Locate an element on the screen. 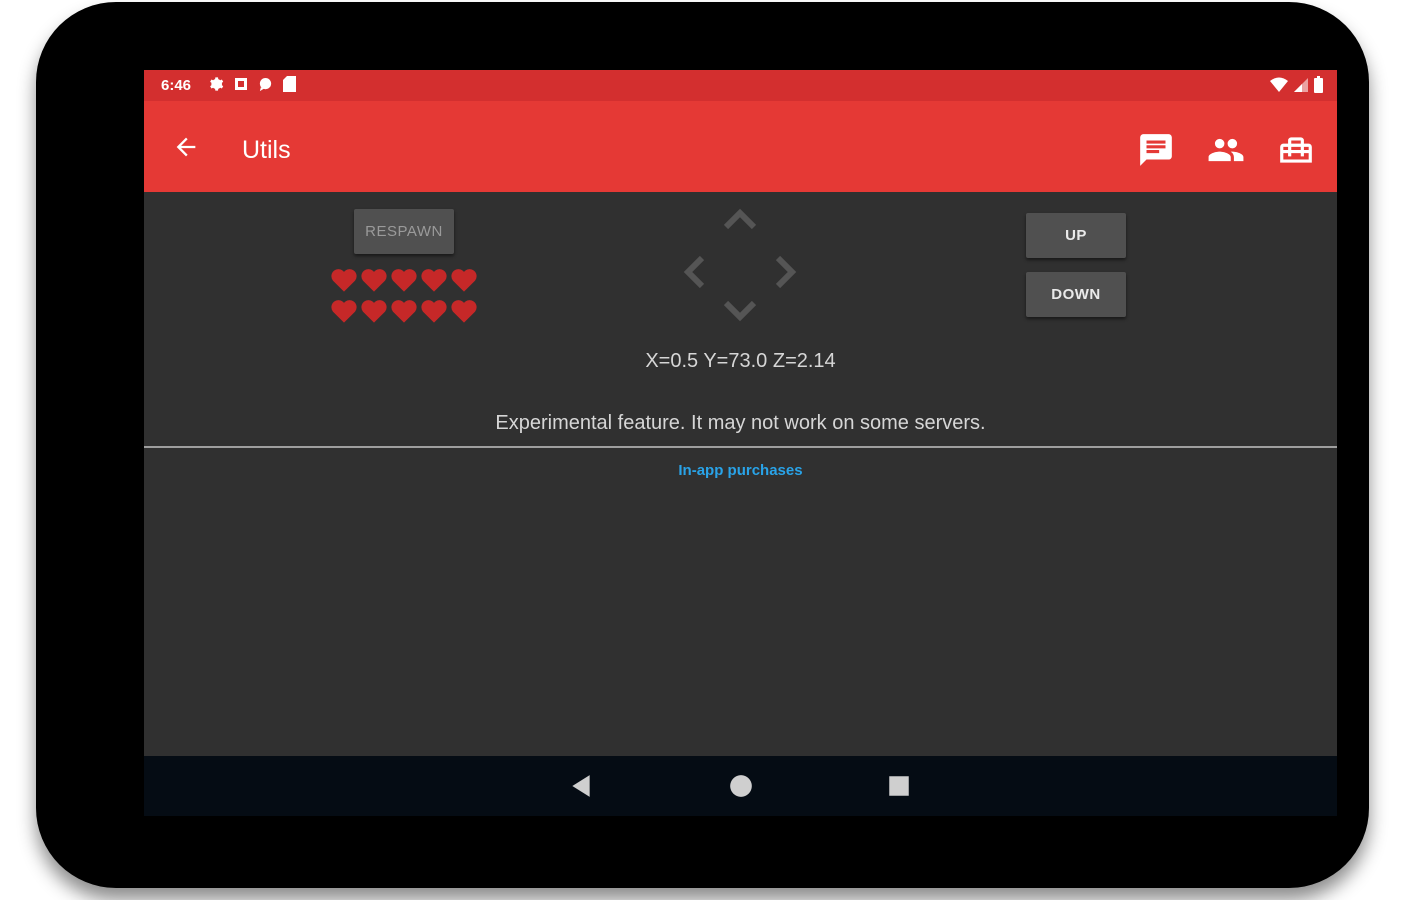  app-bar: Utils is located at coordinates (740, 146).